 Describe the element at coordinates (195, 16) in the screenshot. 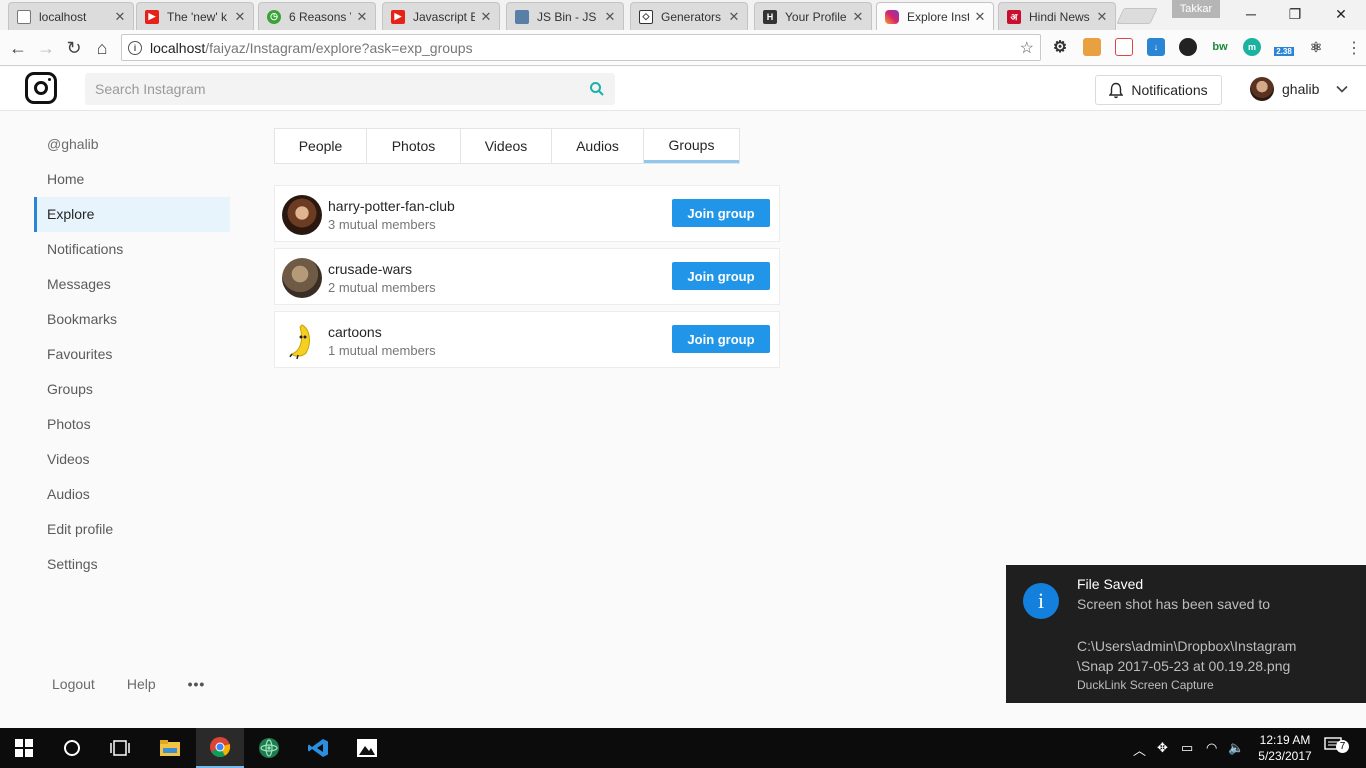

I see `browser-tab: ▶ The 'new' k ✕` at that location.